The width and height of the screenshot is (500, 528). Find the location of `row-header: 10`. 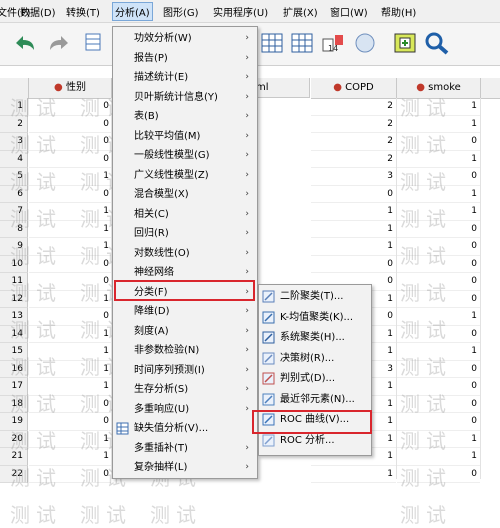

row-header: 10 is located at coordinates (14, 264).